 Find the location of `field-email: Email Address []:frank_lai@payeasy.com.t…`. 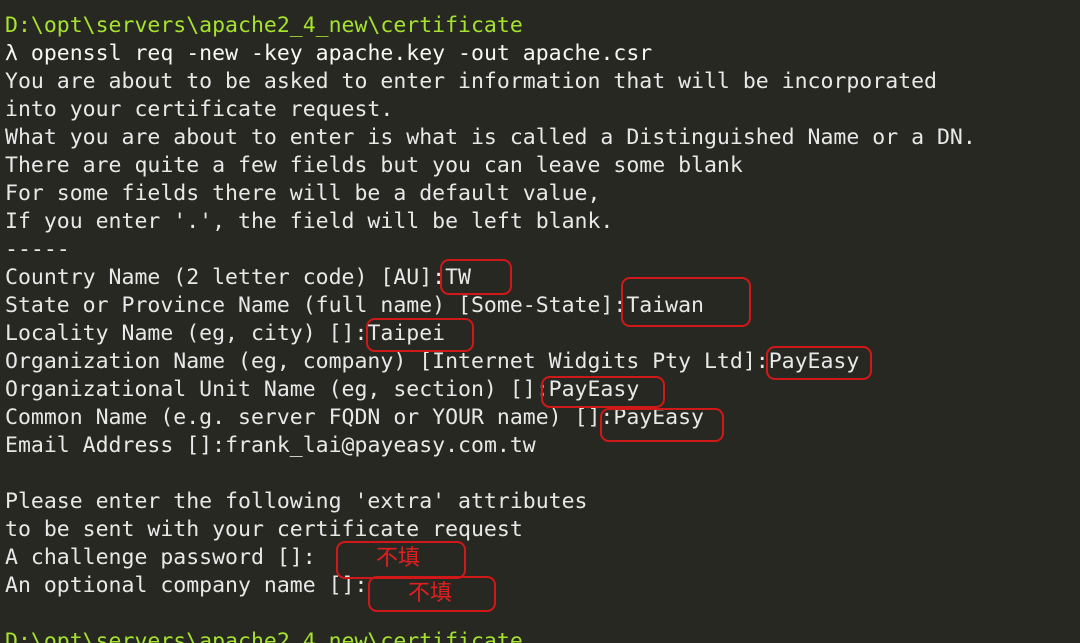

field-email: Email Address []:frank_lai@payeasy.com.t… is located at coordinates (270, 446).